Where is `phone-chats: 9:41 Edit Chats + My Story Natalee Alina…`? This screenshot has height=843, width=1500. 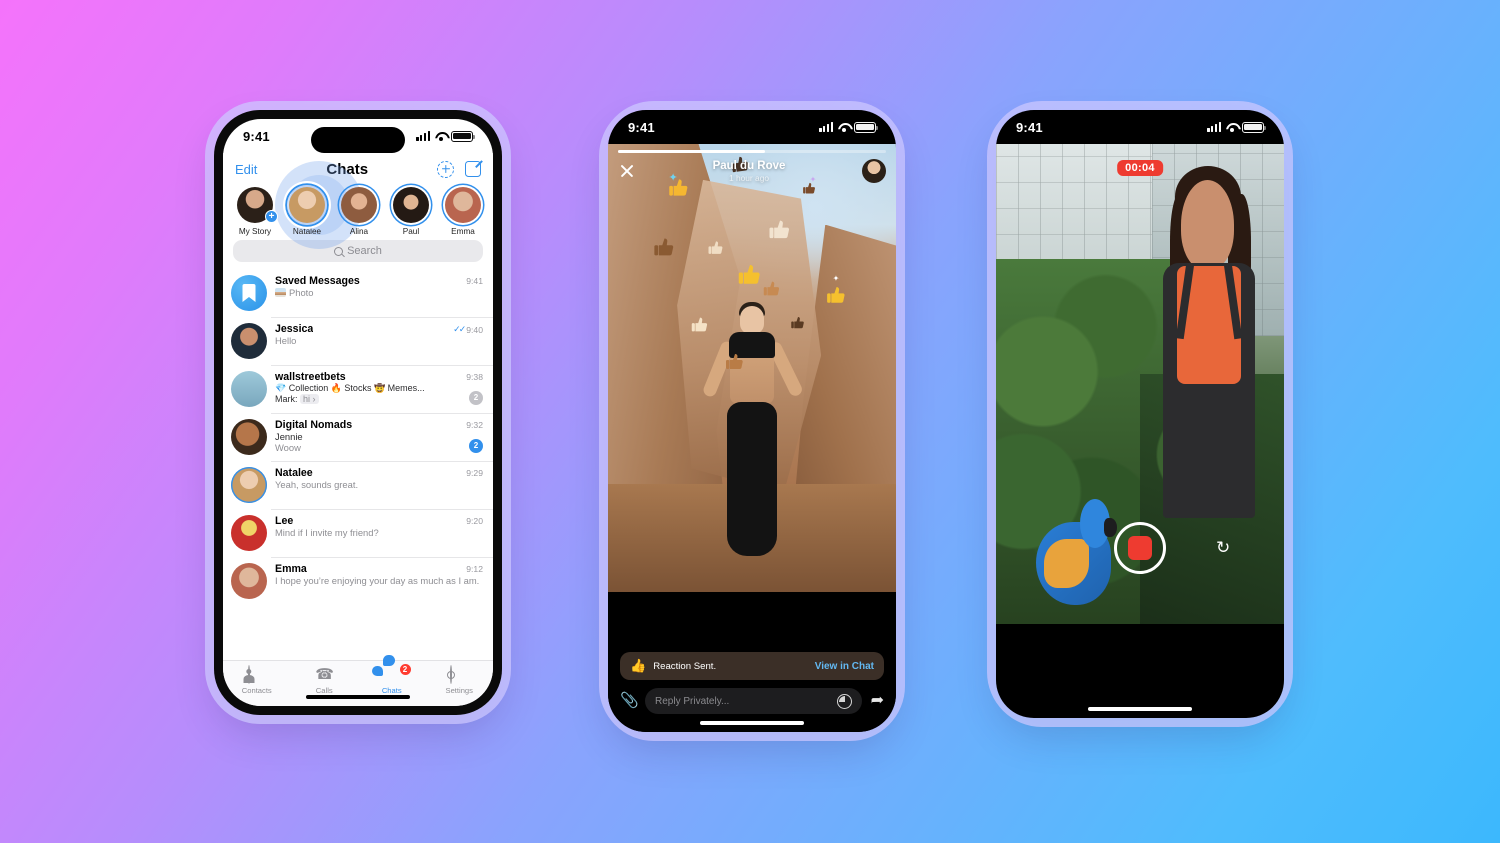 phone-chats: 9:41 Edit Chats + My Story Natalee Alina… is located at coordinates (358, 412).